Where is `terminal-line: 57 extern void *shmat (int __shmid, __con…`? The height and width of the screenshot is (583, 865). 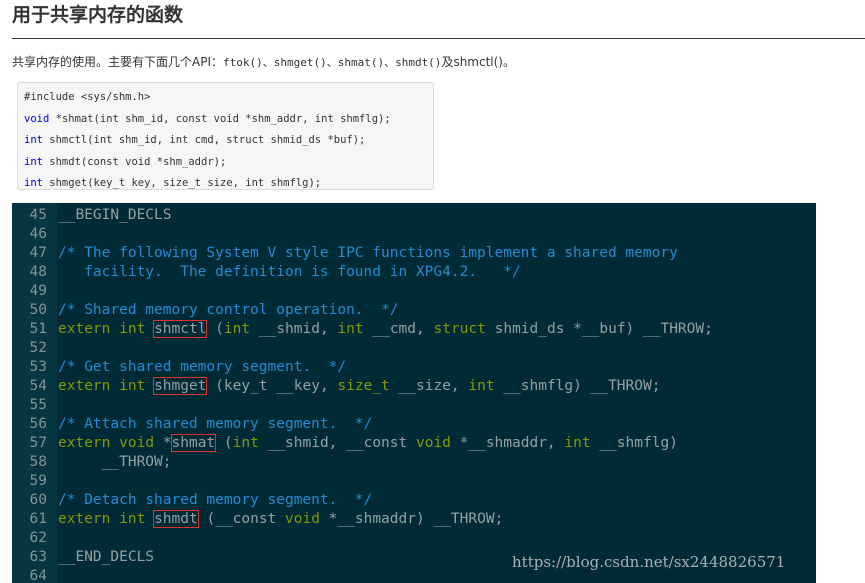
terminal-line: 57 extern void *shmat (int __shmid, __con… is located at coordinates (414, 443).